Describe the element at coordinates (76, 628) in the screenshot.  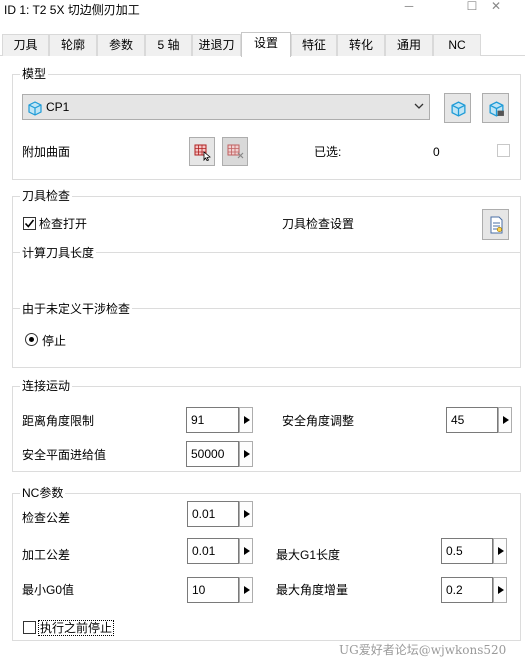
I see `stop-before-exec-label: 执行之前停止` at that location.